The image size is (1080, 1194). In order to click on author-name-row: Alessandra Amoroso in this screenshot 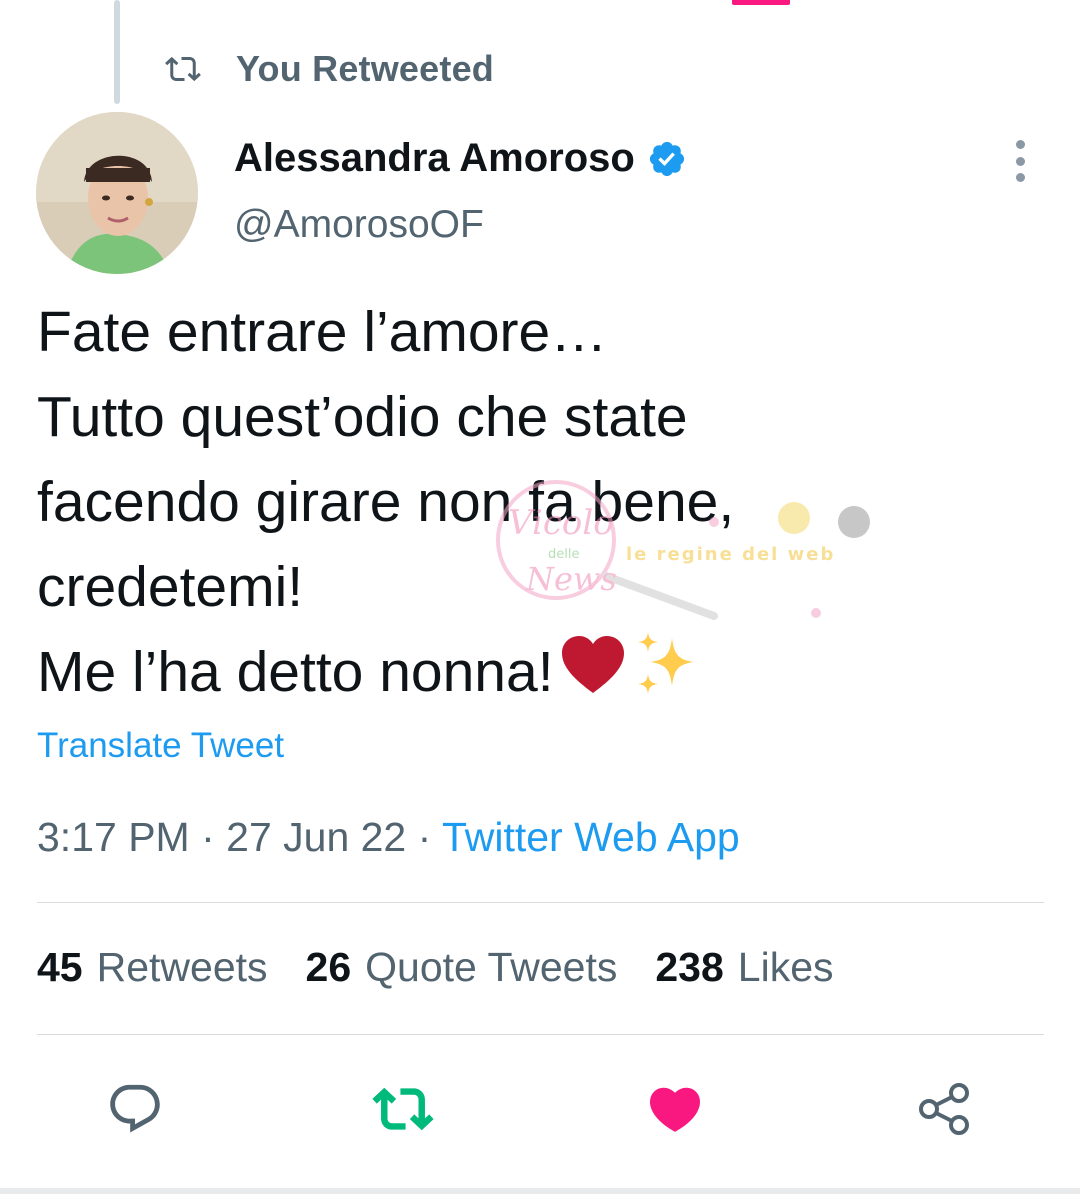, I will do `click(460, 158)`.